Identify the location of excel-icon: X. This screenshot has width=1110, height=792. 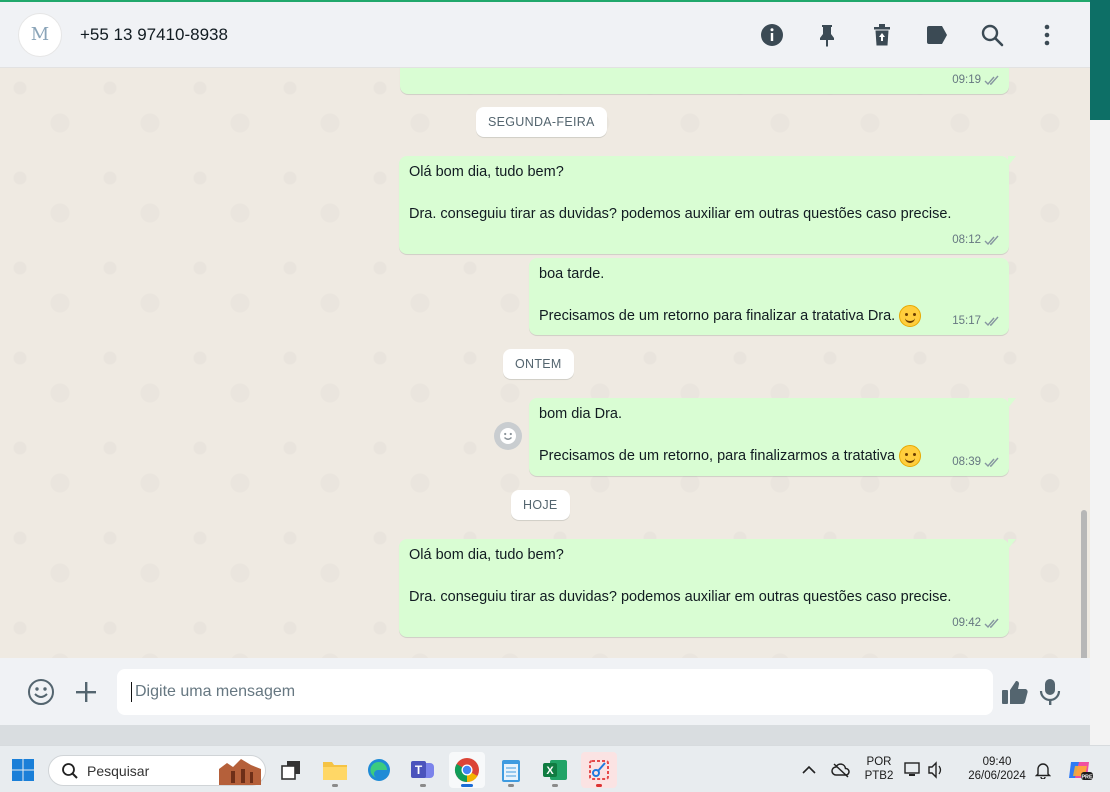
(555, 770).